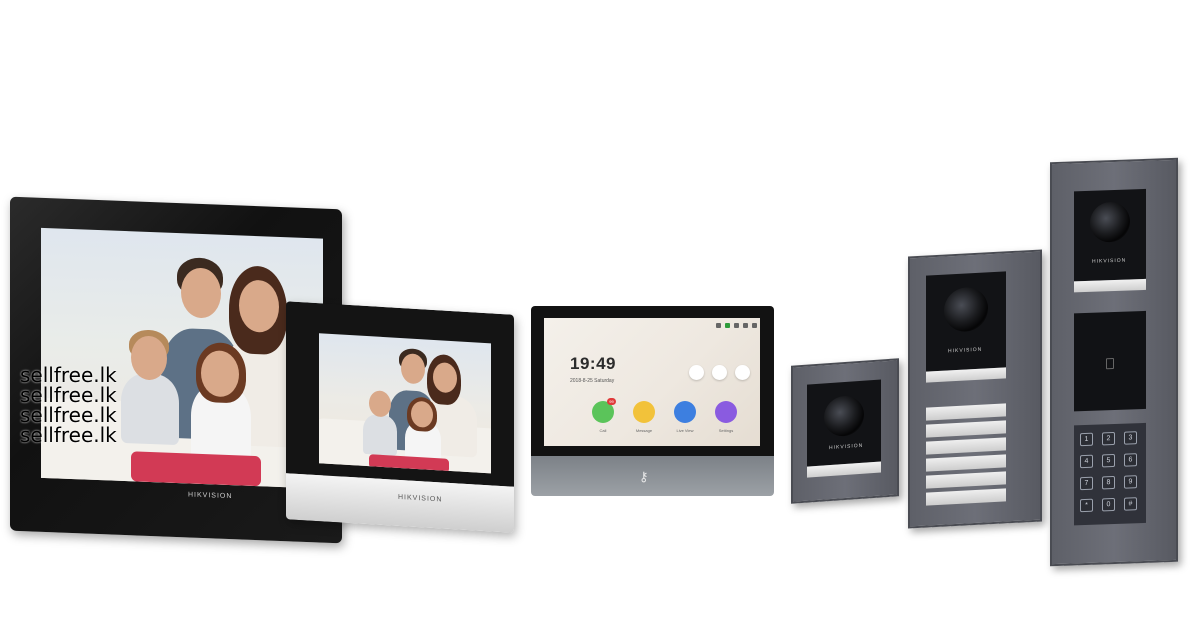  I want to click on keypad-key-3: 3, so click(1130, 438).